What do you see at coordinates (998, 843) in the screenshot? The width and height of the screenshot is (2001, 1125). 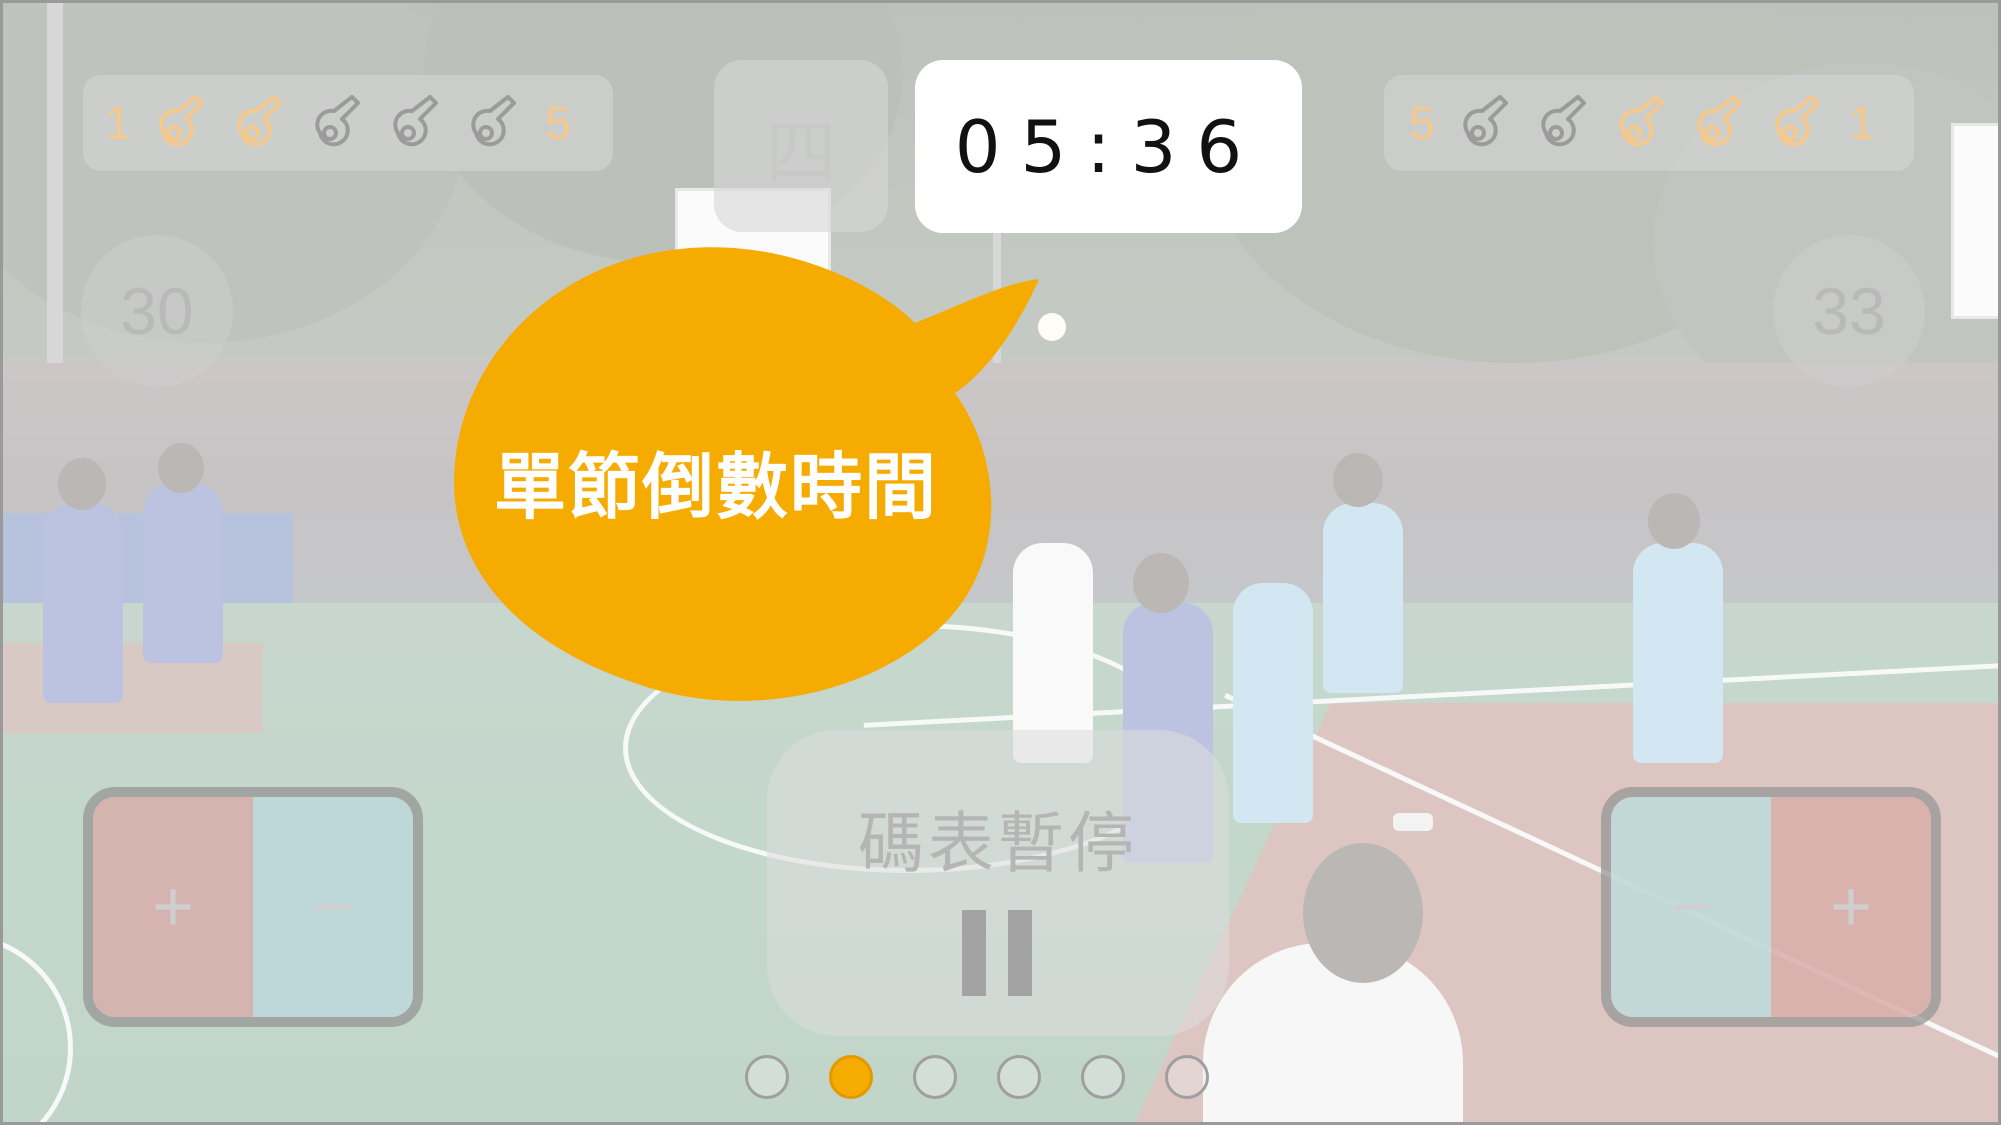 I see `pause-button-label: 碼表暫停` at bounding box center [998, 843].